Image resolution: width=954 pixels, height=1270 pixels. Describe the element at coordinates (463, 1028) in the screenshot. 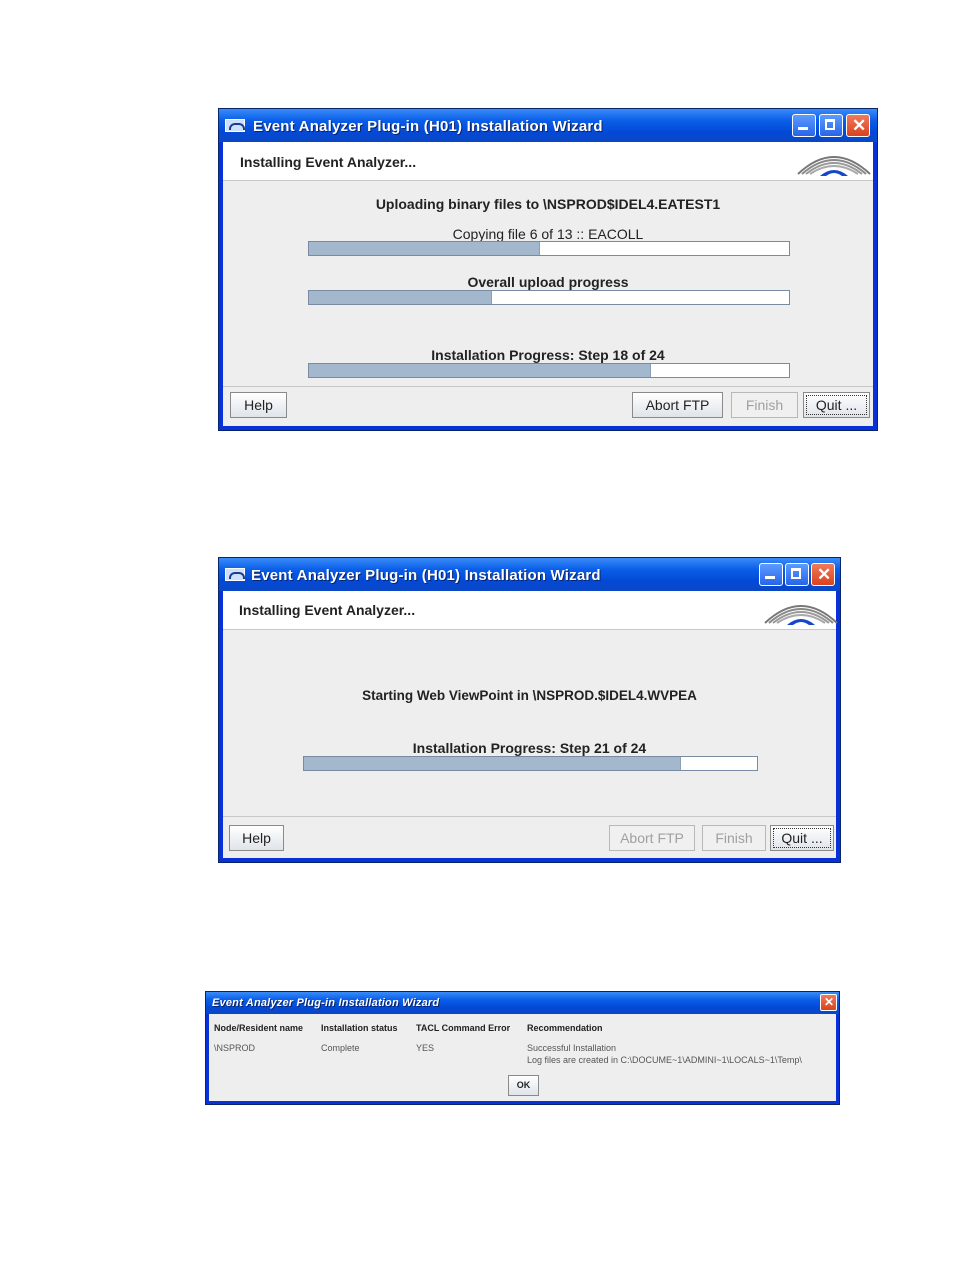

I see `column-header-error: TACL Command Error` at that location.